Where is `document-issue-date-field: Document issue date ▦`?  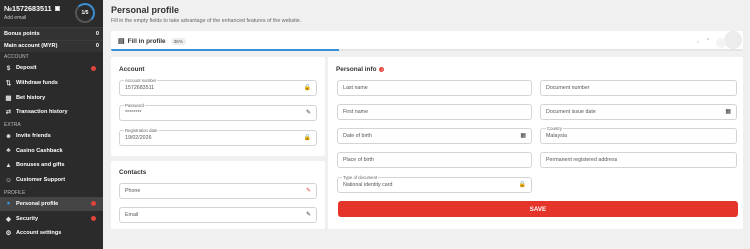 document-issue-date-field: Document issue date ▦ is located at coordinates (638, 112).